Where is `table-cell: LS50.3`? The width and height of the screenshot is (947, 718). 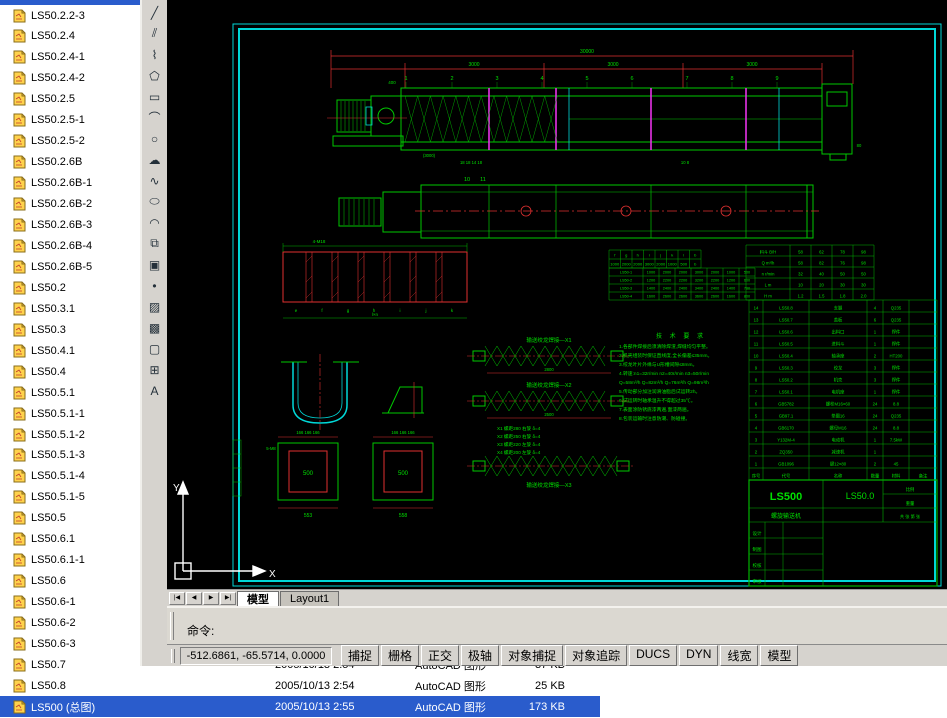 table-cell: LS50.3 is located at coordinates (786, 368).